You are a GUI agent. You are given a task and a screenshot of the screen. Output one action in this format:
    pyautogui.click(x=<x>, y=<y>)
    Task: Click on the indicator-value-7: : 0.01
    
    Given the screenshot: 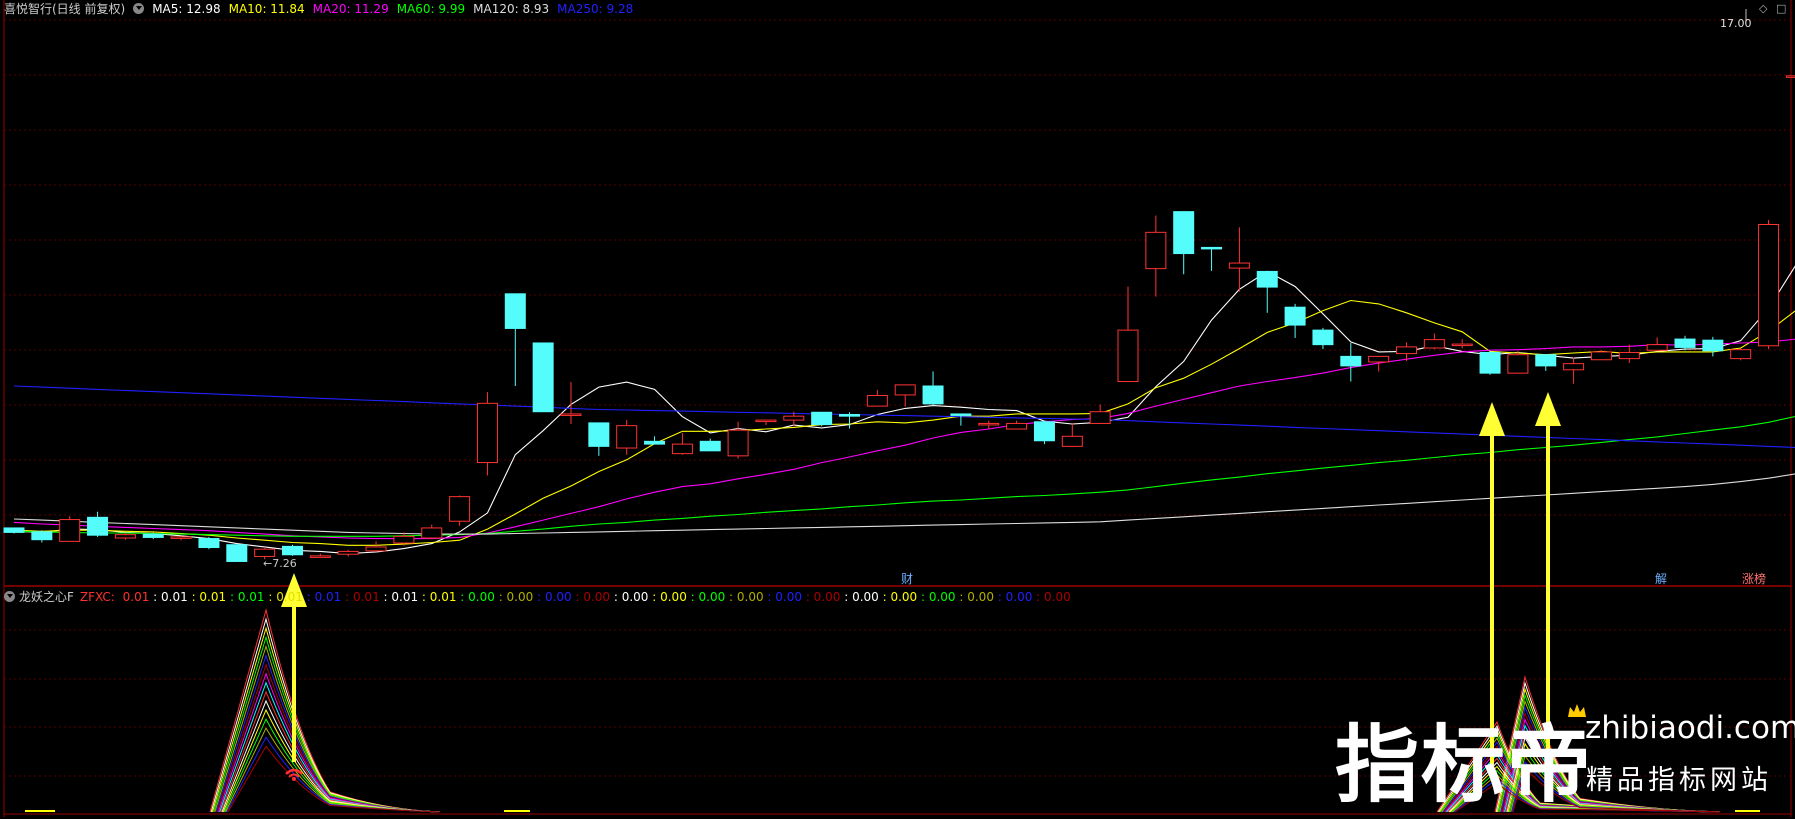 What is the action you would take?
    pyautogui.click(x=399, y=596)
    